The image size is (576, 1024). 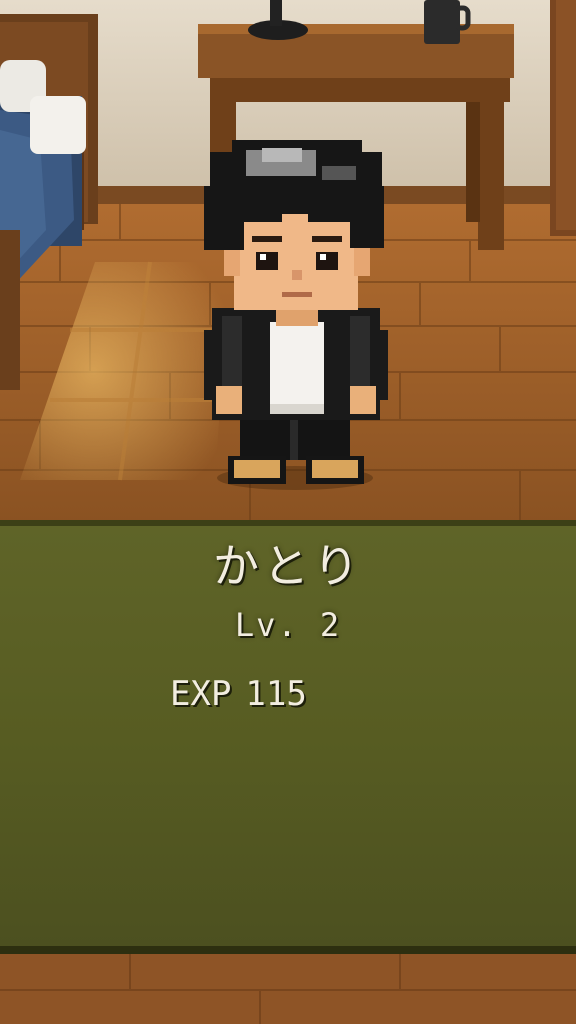 I want to click on character-name: かとり, so click(x=288, y=566).